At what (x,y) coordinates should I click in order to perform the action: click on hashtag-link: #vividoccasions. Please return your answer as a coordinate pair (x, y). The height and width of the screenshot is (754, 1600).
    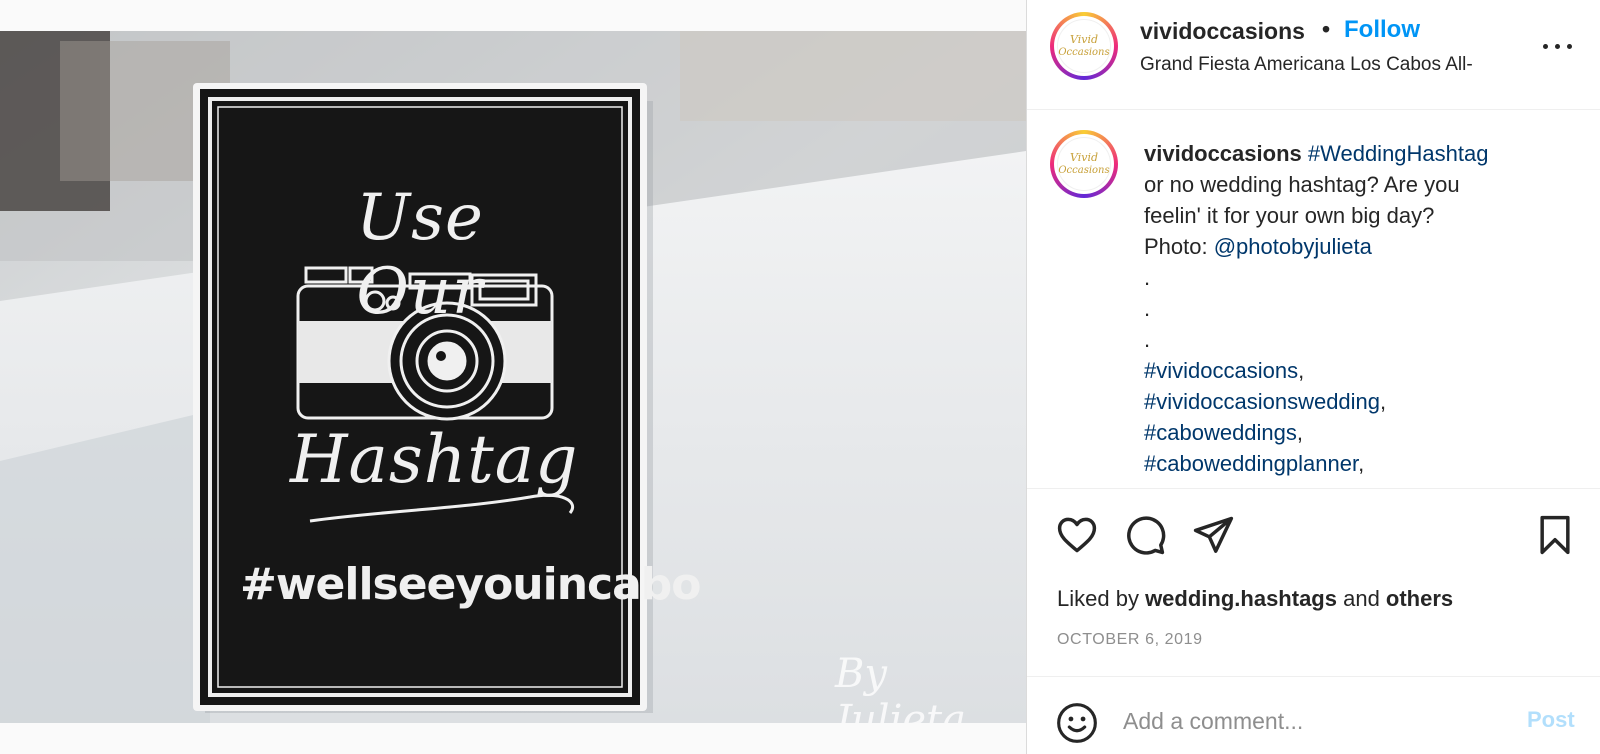
    Looking at the image, I should click on (1221, 370).